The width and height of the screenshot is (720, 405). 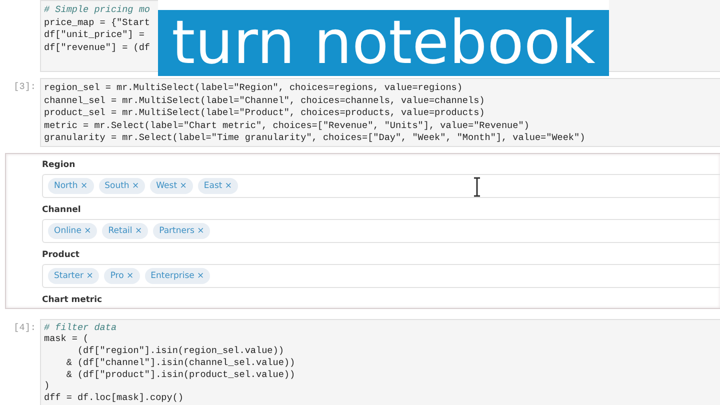 What do you see at coordinates (73, 230) in the screenshot?
I see `tag-chip: Online ×` at bounding box center [73, 230].